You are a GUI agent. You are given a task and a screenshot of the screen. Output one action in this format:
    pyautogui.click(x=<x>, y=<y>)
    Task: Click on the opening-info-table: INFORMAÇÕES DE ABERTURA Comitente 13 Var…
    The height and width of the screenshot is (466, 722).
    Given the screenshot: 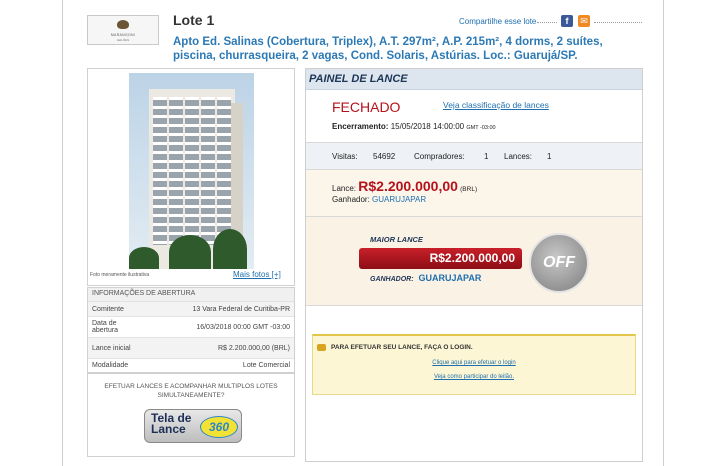 What is the action you would take?
    pyautogui.click(x=191, y=330)
    